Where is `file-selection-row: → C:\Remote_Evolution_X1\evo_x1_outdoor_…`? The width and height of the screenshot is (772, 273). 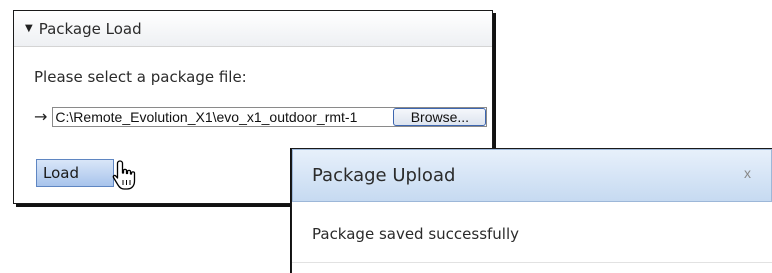 file-selection-row: → C:\Remote_Evolution_X1\evo_x1_outdoor_… is located at coordinates (261, 117).